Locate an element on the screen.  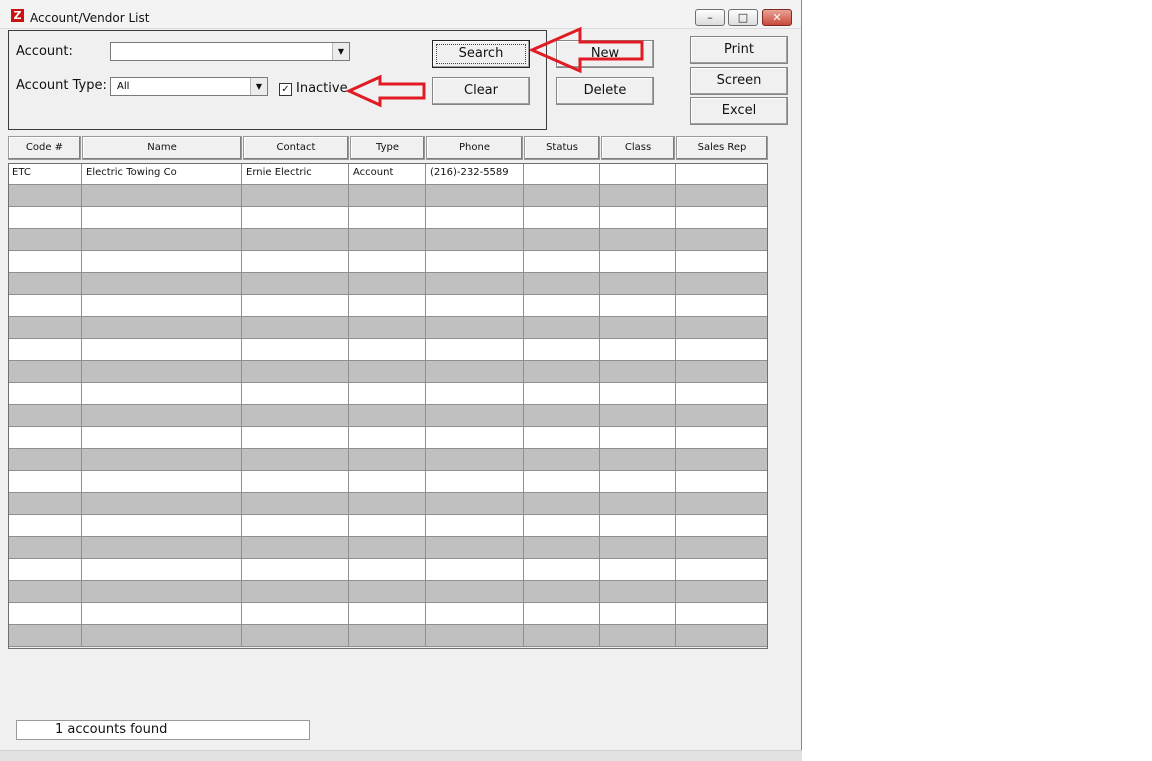
column-header: Sales Rep is located at coordinates (722, 148).